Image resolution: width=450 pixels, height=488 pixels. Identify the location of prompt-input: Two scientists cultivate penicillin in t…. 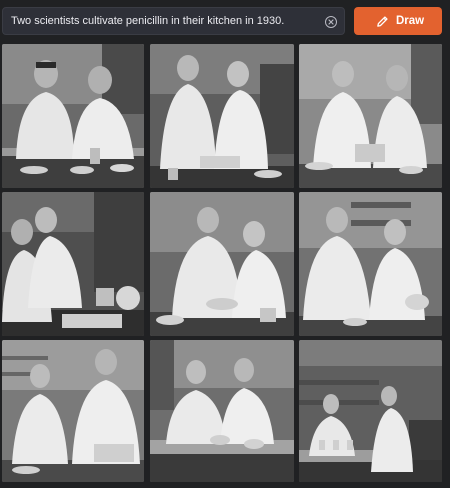
(173, 21).